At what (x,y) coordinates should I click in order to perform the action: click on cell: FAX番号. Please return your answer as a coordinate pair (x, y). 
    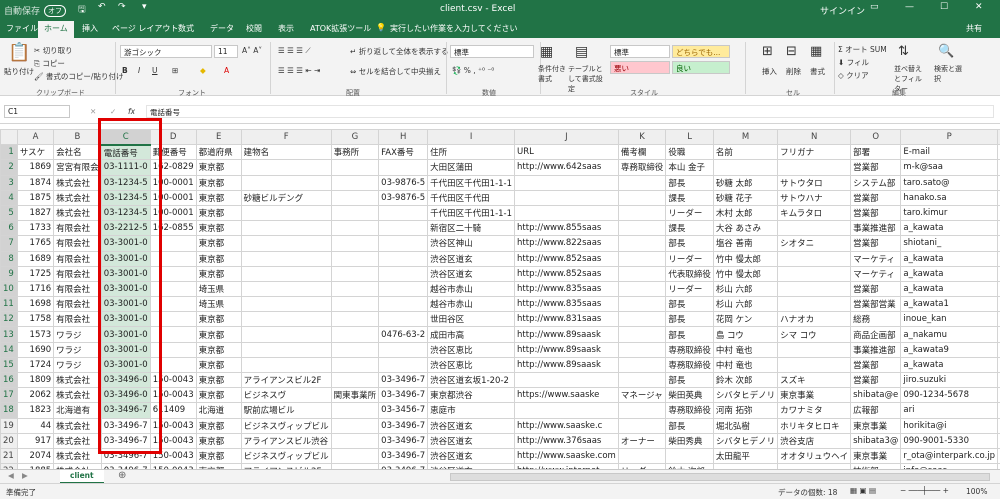
    Looking at the image, I should click on (403, 152).